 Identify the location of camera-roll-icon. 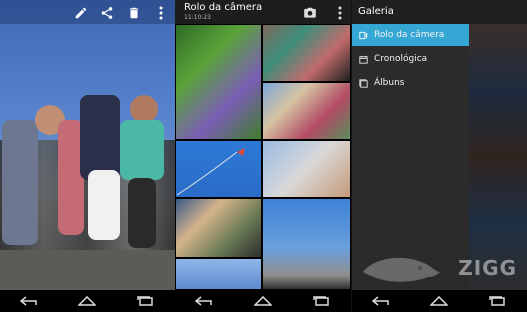
(363, 35).